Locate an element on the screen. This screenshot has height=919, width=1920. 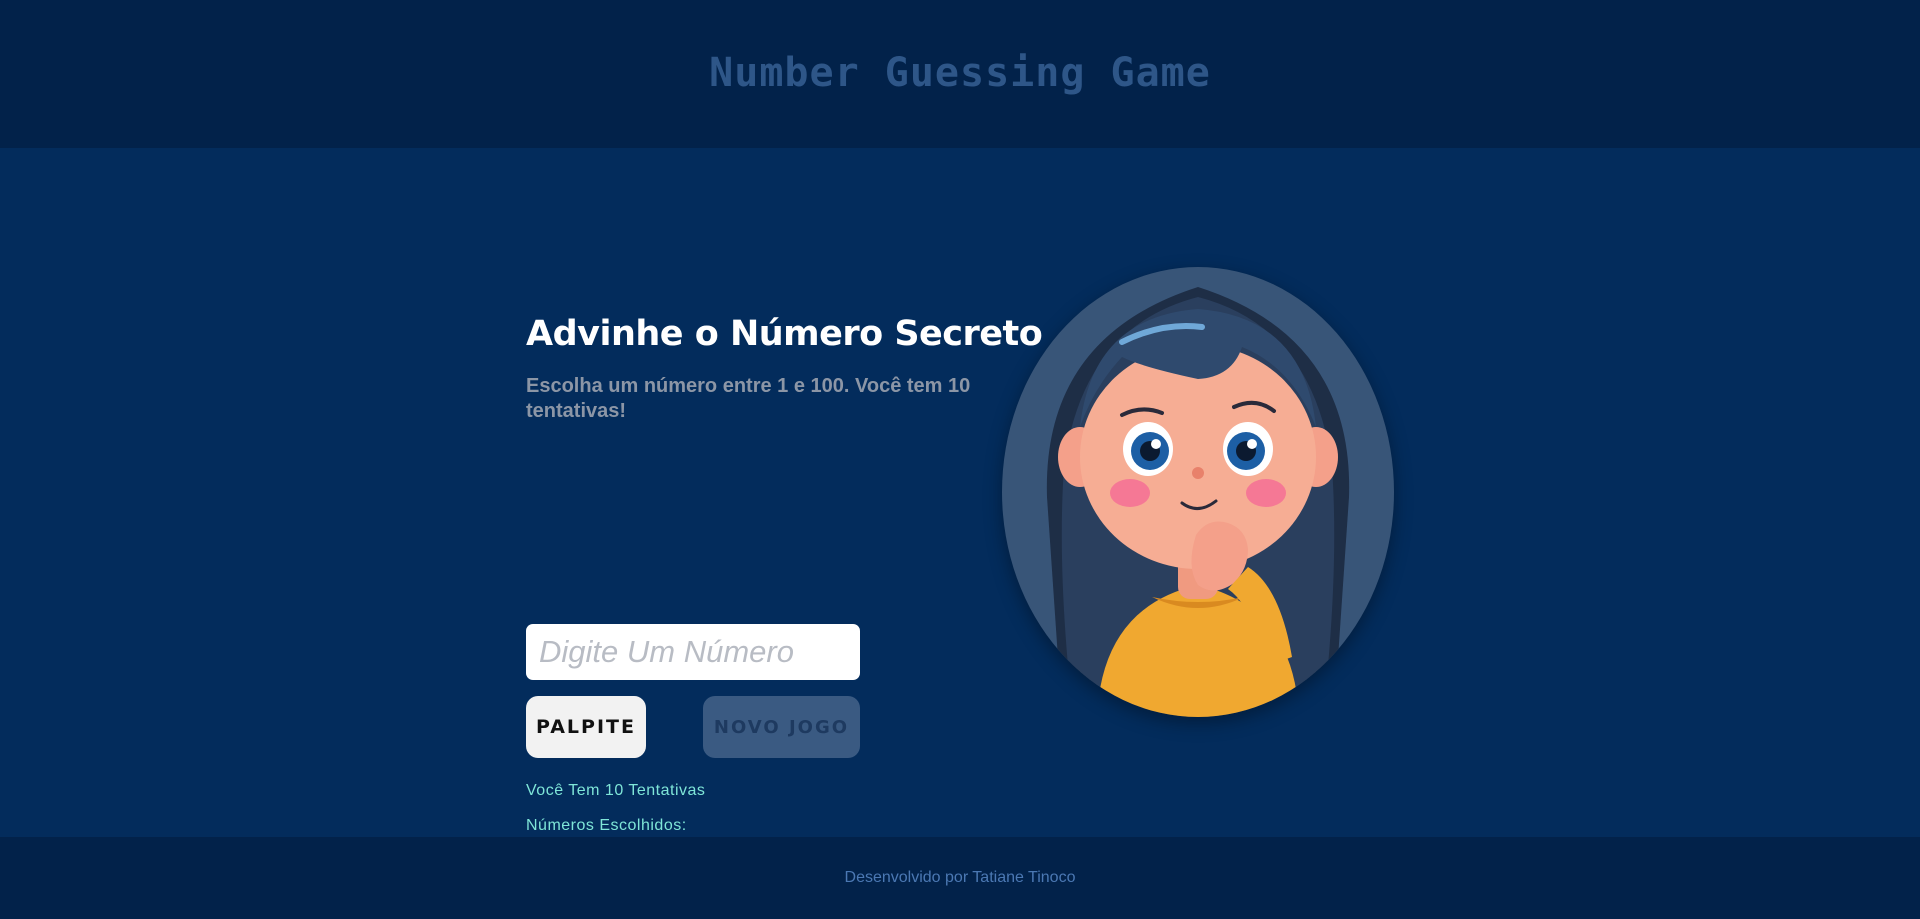
guess-button: PALPITE is located at coordinates (586, 727).